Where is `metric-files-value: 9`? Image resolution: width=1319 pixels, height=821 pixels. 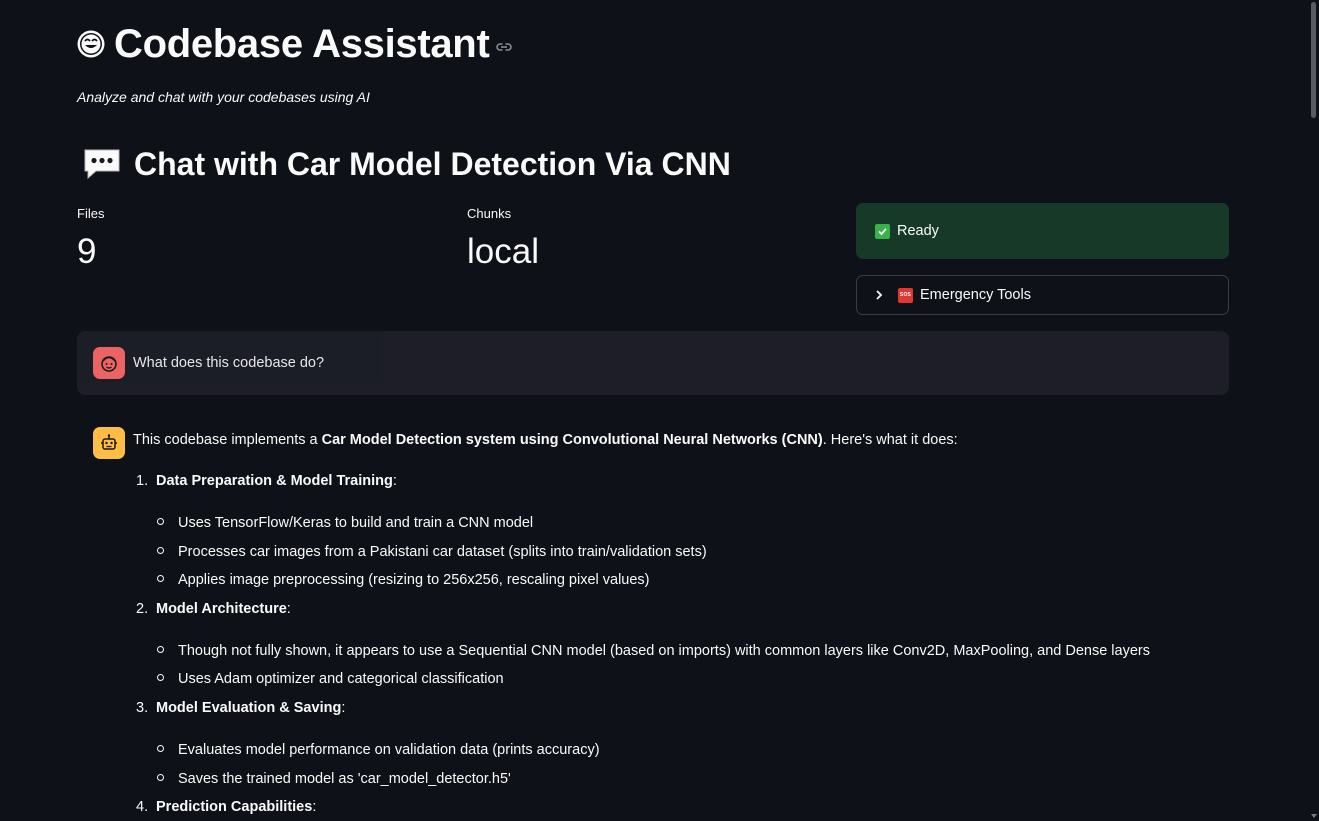 metric-files-value: 9 is located at coordinates (87, 251).